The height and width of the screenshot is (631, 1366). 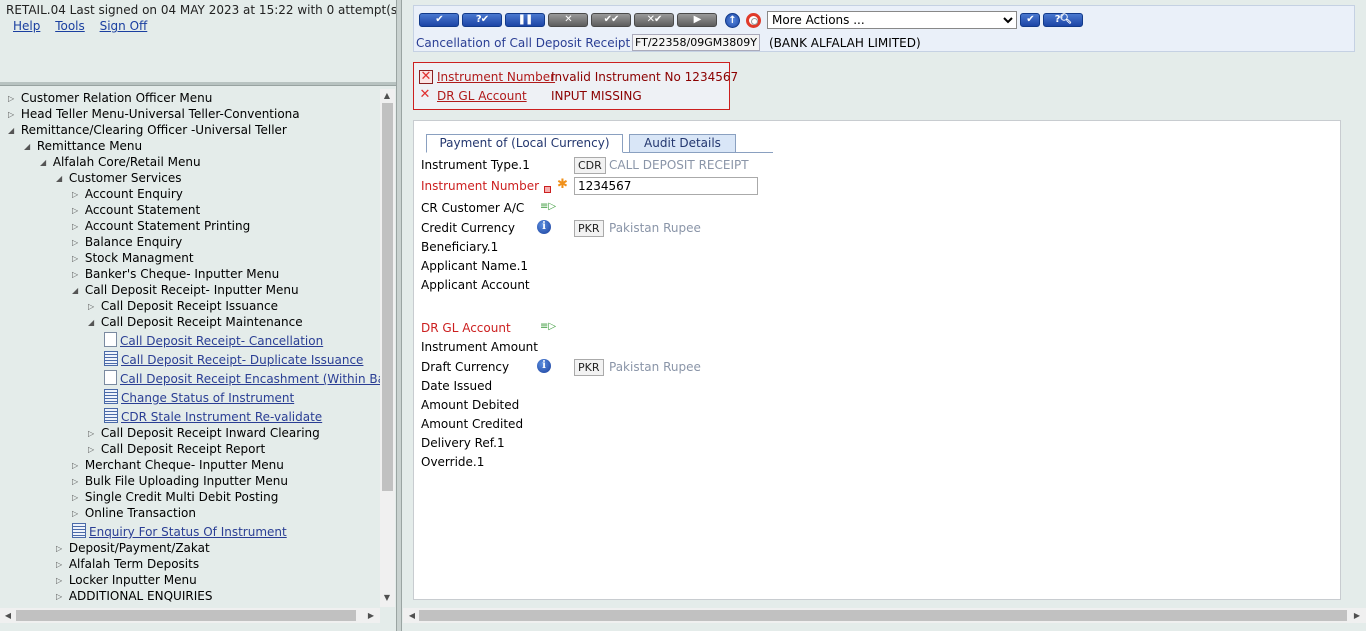 I want to click on scroll-up-arrow-icon: ▲, so click(x=387, y=96).